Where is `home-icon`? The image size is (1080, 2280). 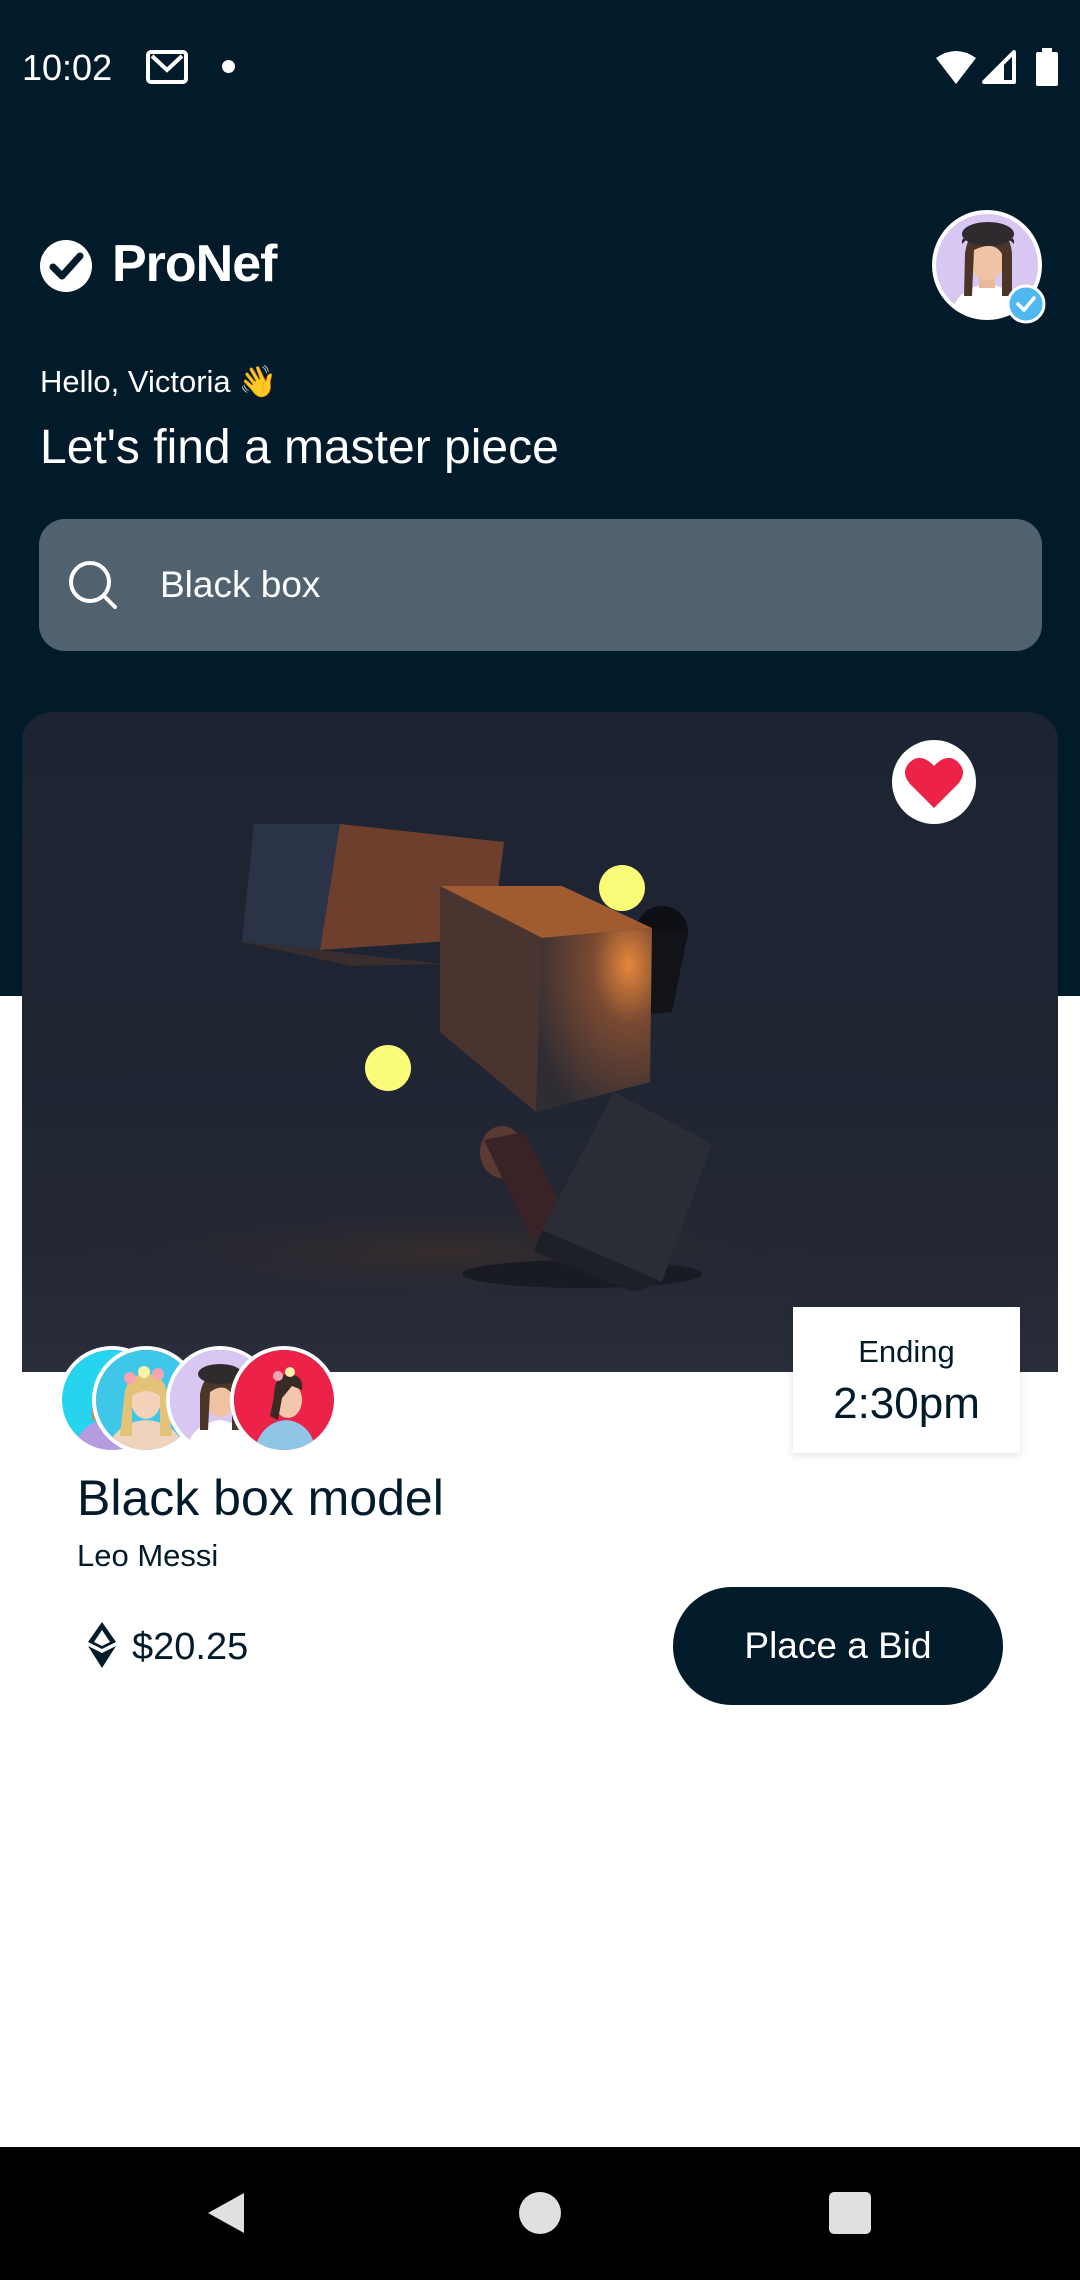
home-icon is located at coordinates (540, 2213).